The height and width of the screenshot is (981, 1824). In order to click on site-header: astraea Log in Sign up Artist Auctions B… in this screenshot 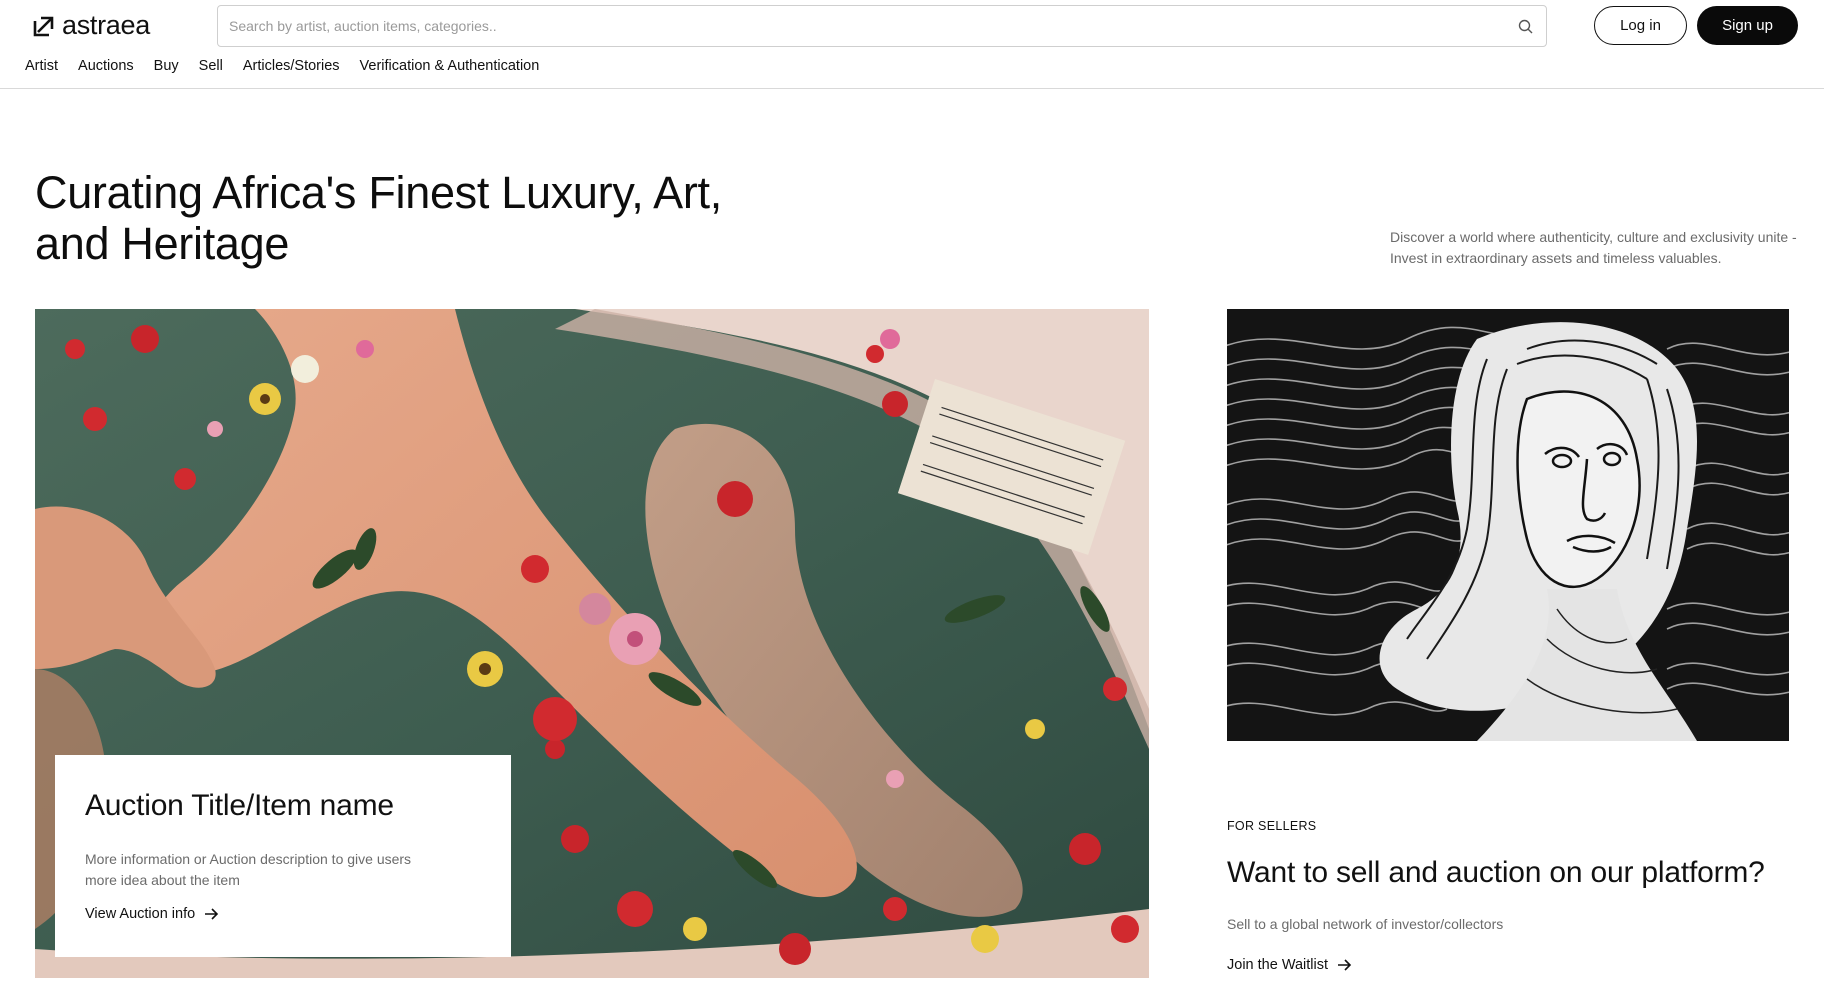, I will do `click(912, 44)`.